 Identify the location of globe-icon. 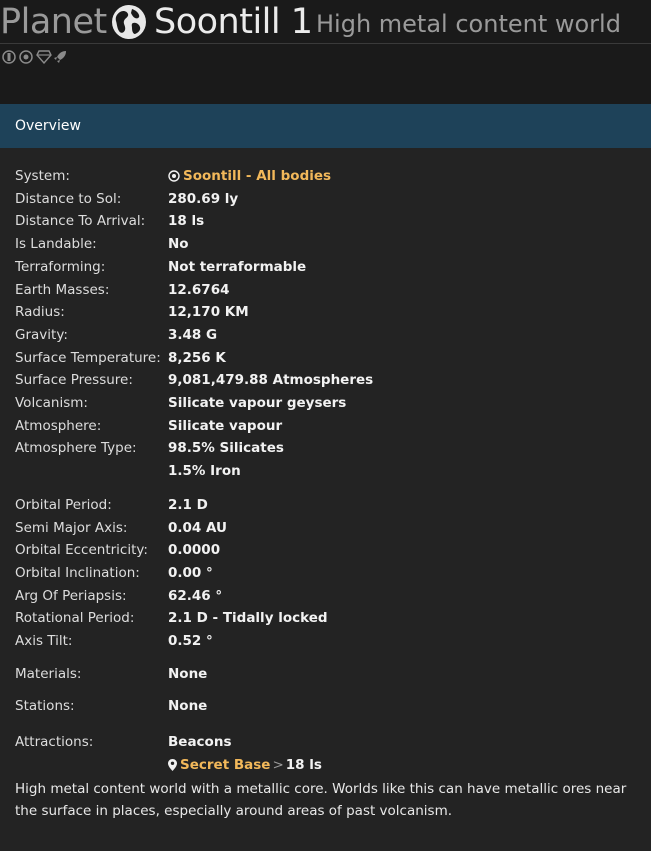
(129, 22).